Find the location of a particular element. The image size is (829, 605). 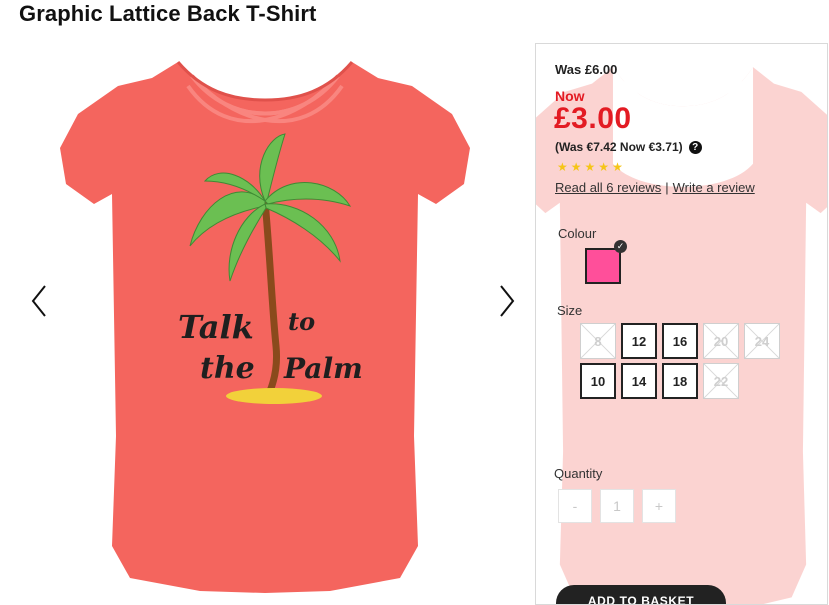

svg-text: the is located at coordinates (227, 368).